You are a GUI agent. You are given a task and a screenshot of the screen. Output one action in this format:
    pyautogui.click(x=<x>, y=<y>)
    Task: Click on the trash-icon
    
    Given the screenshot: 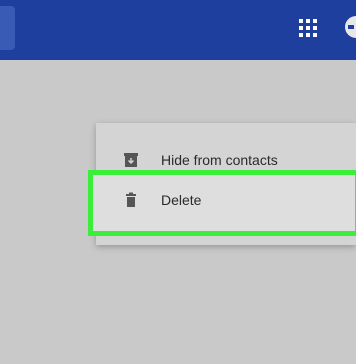 What is the action you would take?
    pyautogui.click(x=131, y=199)
    